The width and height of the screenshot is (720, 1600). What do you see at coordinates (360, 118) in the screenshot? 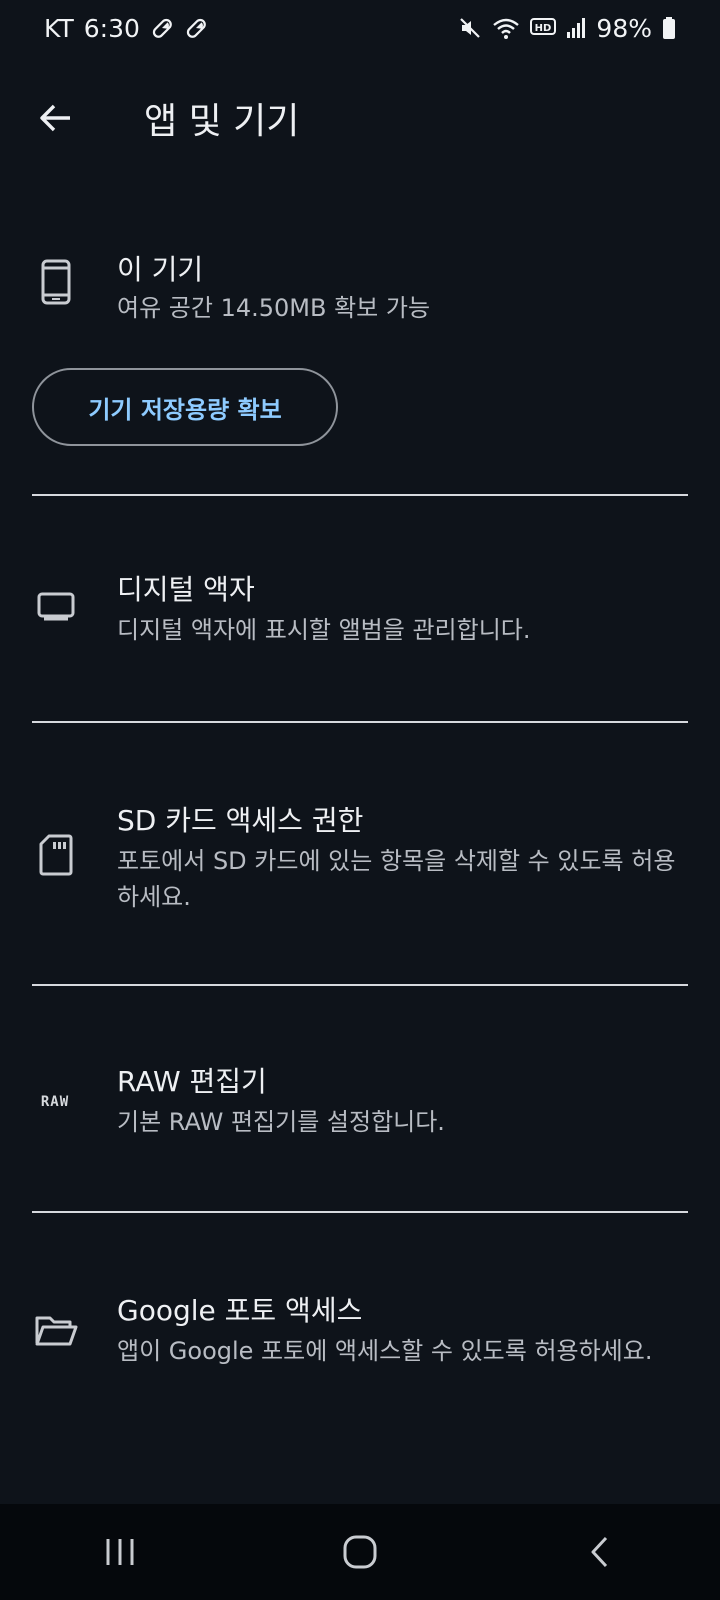
I see `app-bar: 앱 및 기기` at bounding box center [360, 118].